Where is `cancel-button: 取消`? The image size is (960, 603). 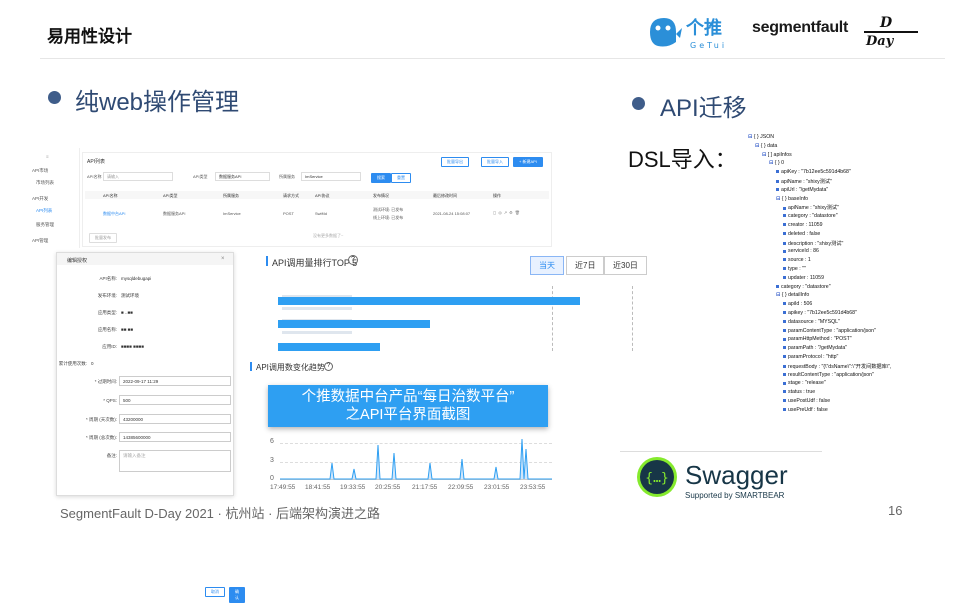 cancel-button: 取消 is located at coordinates (215, 592).